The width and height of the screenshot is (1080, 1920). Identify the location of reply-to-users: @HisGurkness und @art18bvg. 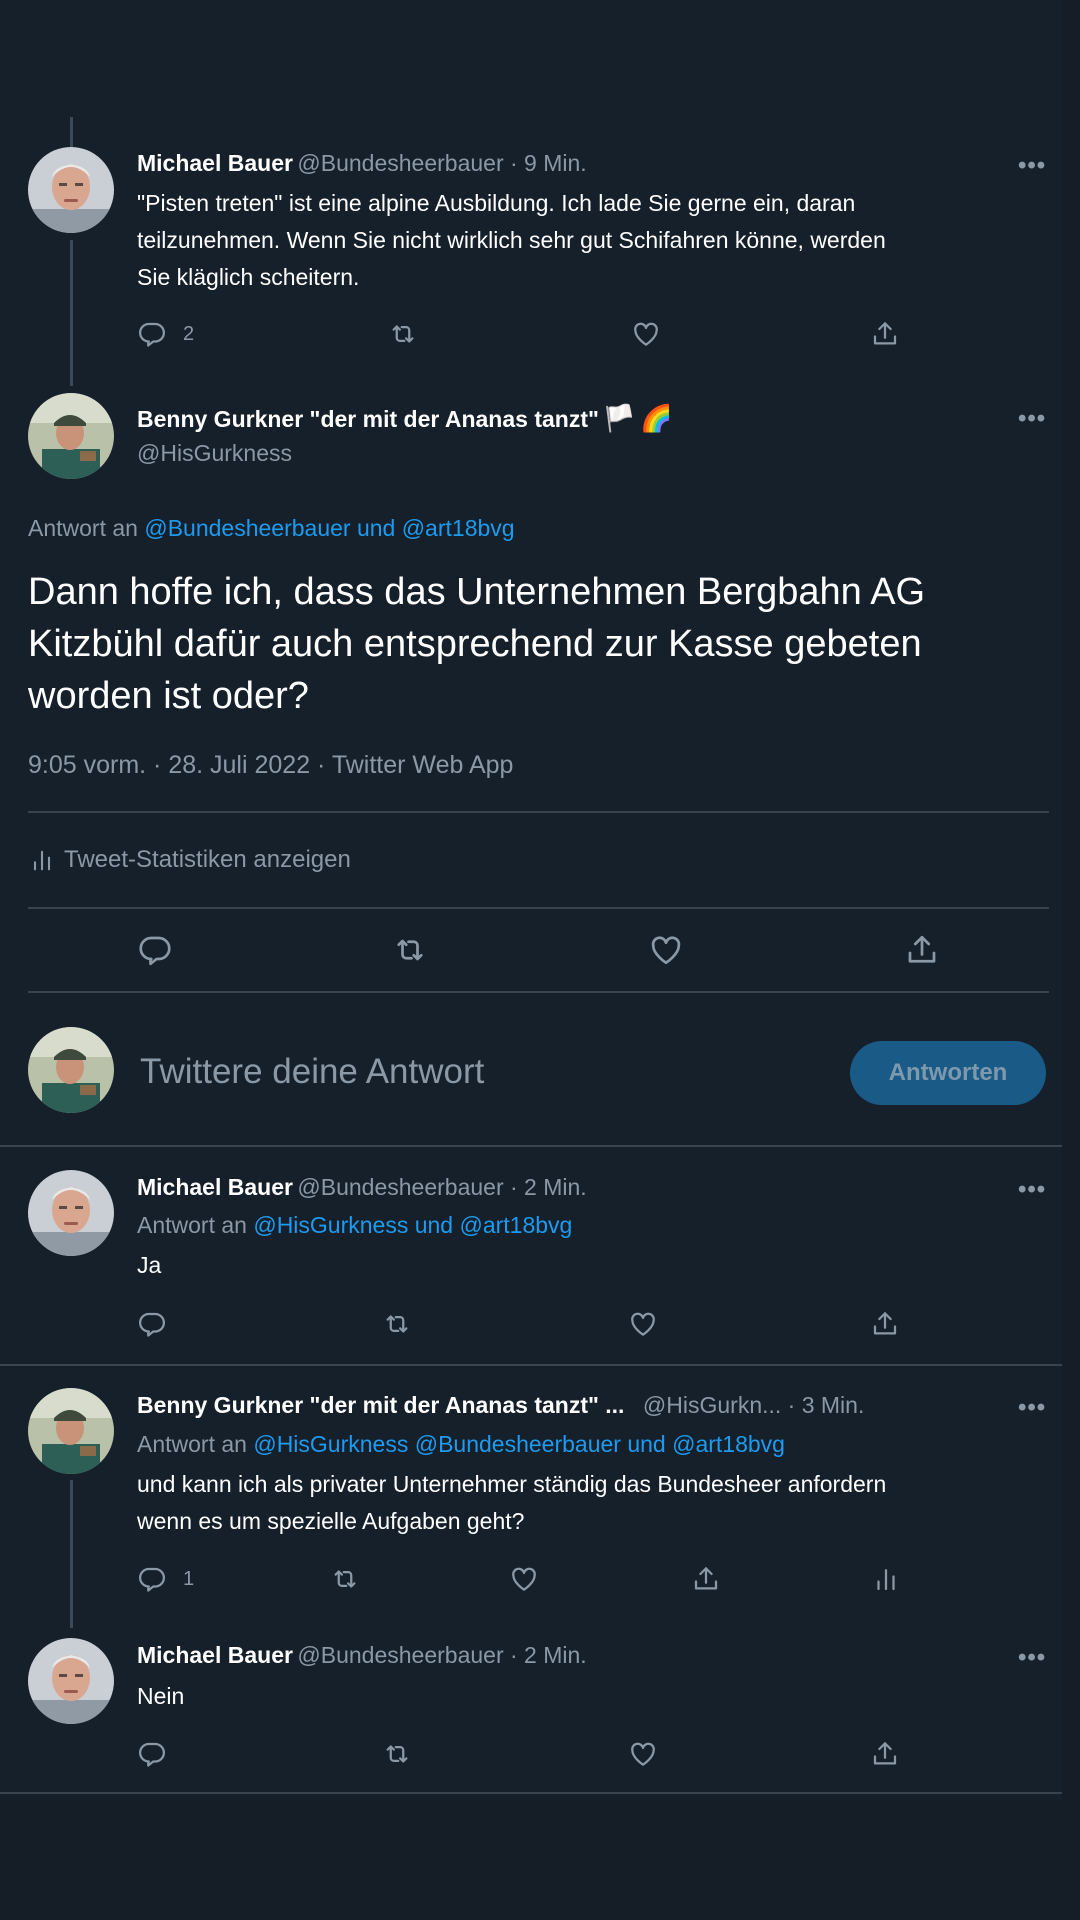
(412, 1225).